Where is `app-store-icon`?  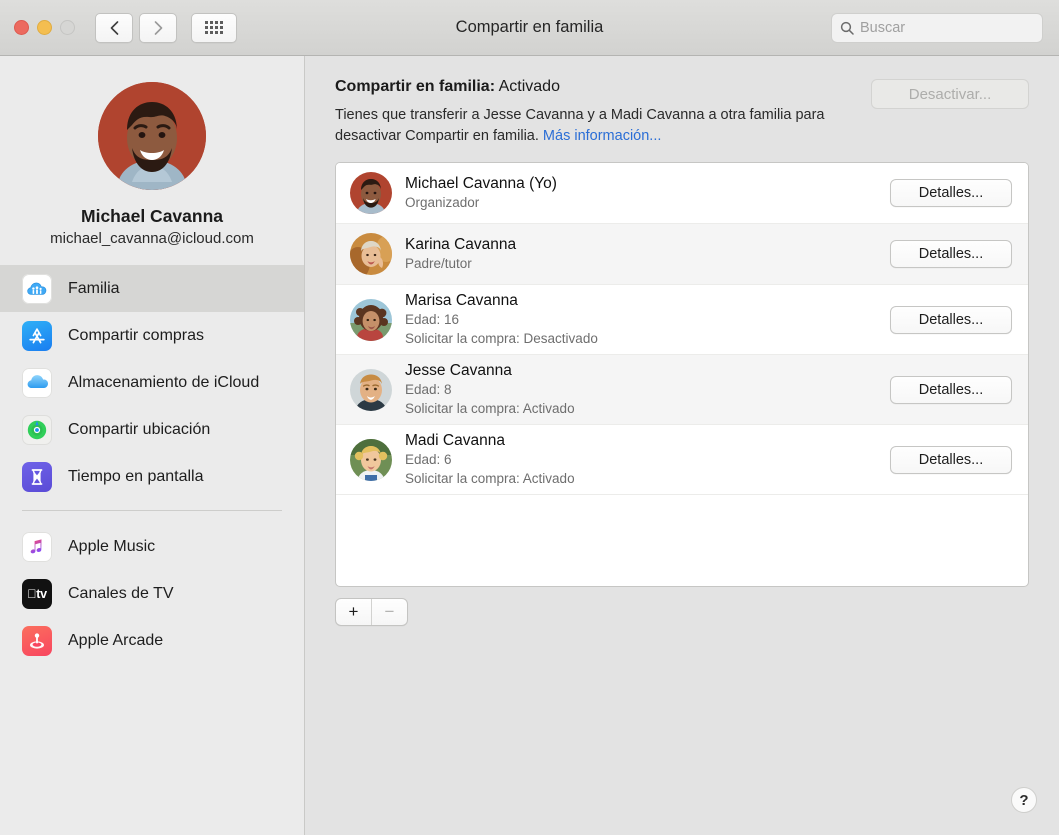
app-store-icon is located at coordinates (37, 335).